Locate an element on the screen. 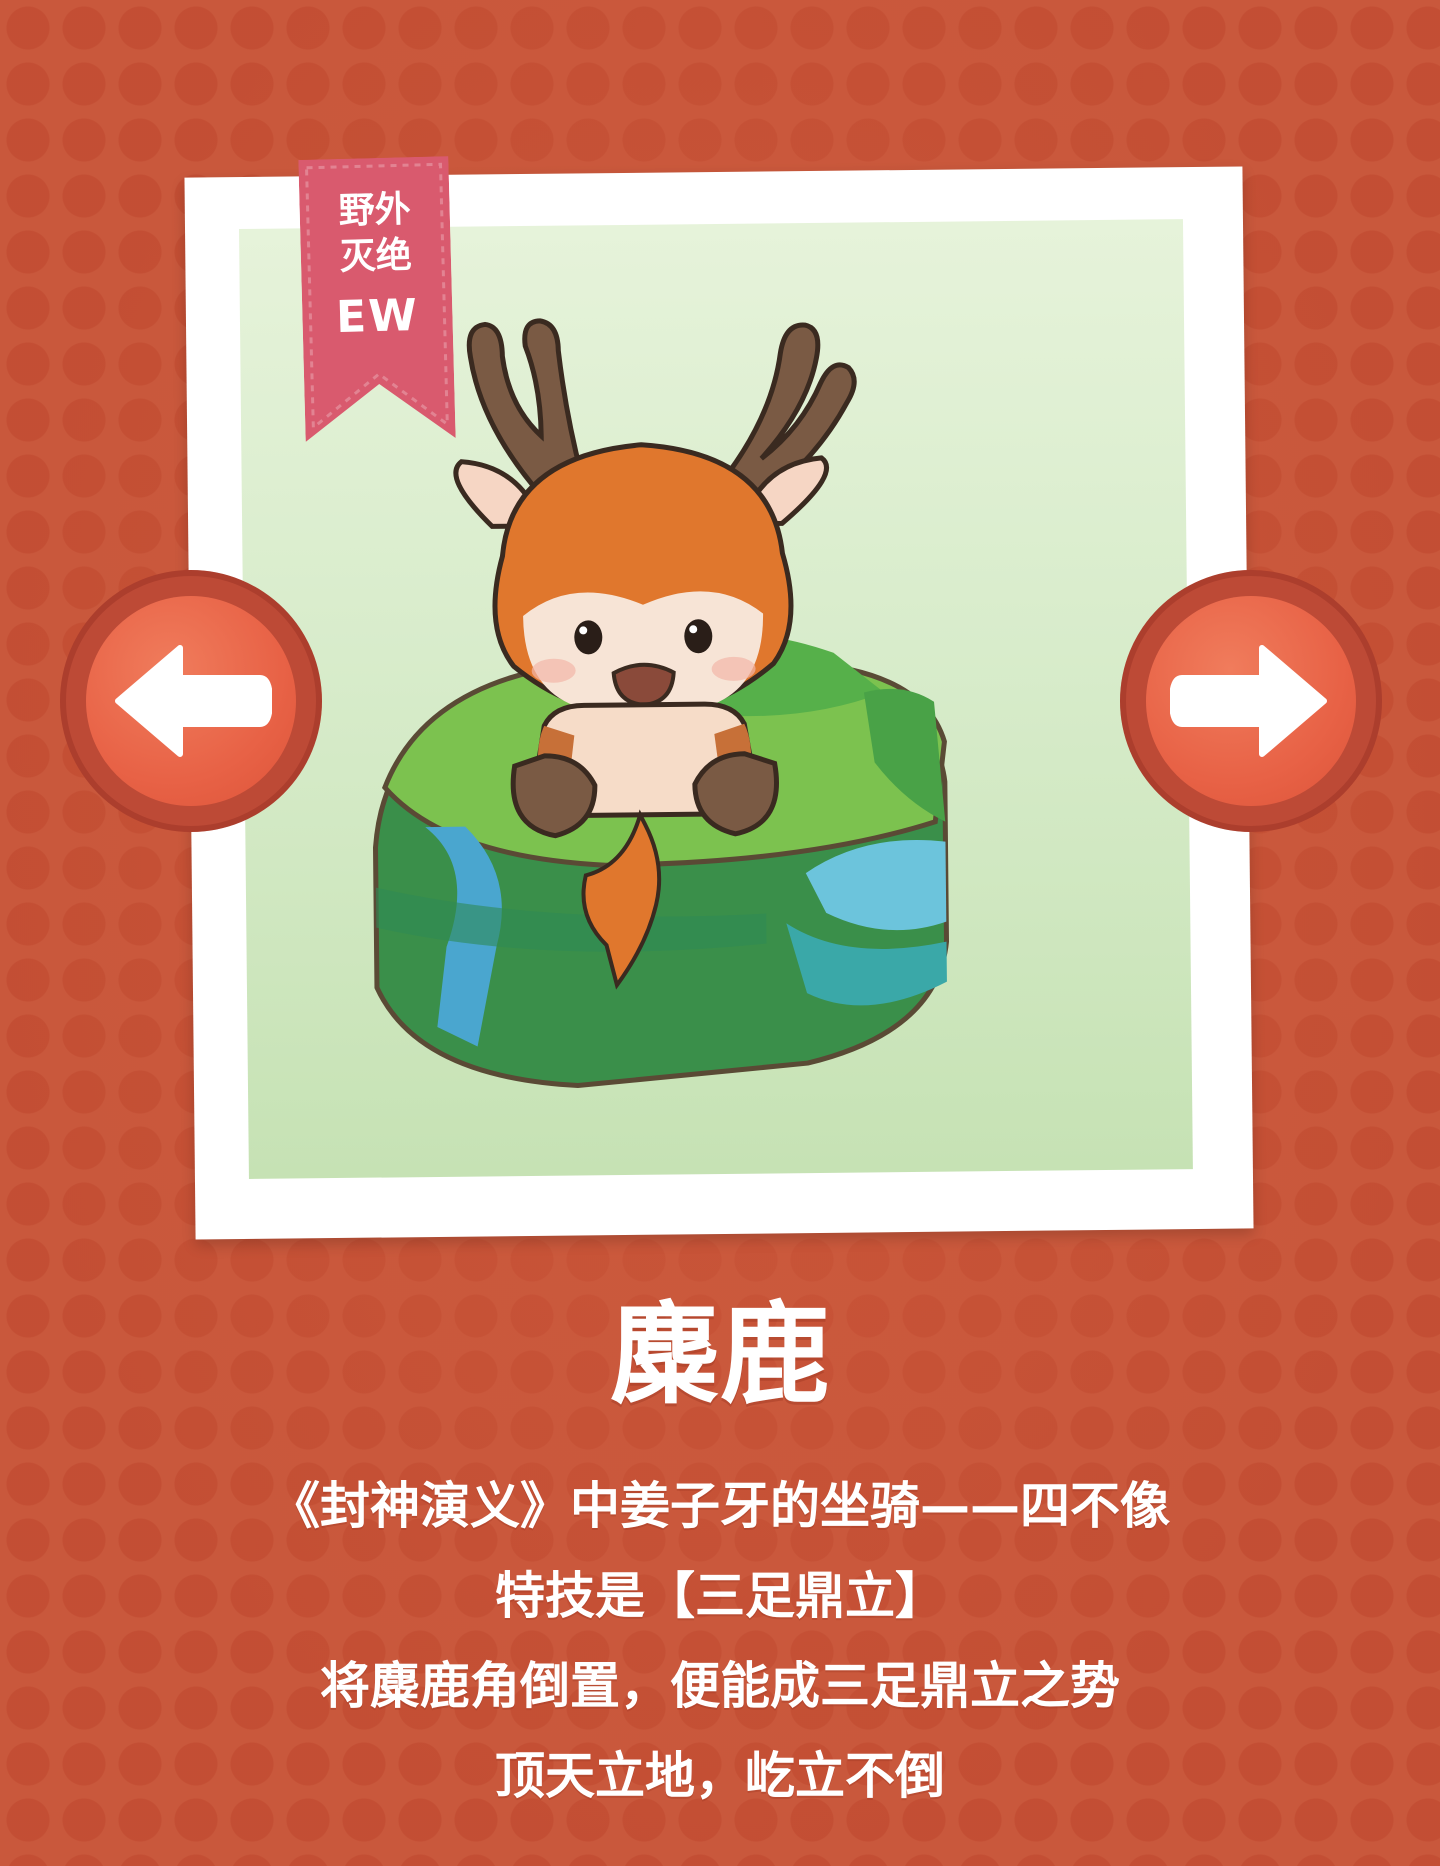  arrow-left-icon is located at coordinates (193, 701).